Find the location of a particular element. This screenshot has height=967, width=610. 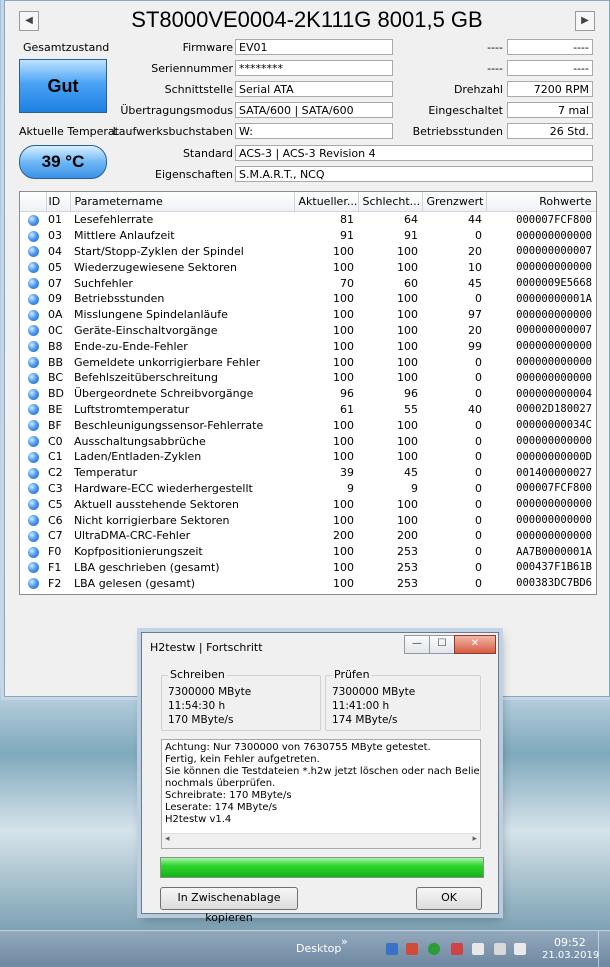

health-status-button: Gut is located at coordinates (63, 86).